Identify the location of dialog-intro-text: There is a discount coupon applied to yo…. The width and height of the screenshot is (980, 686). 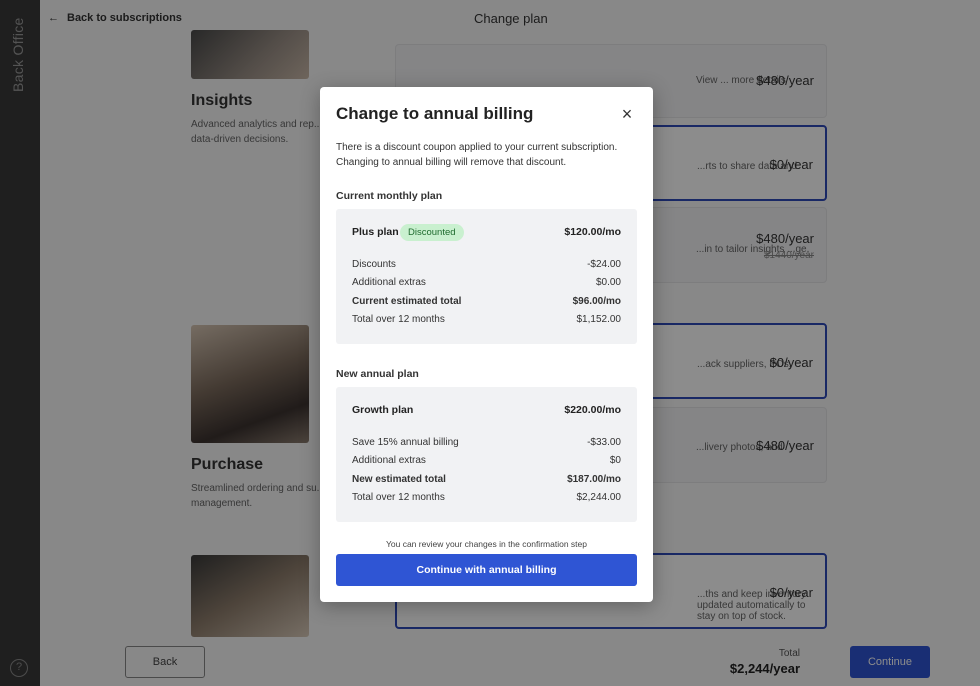
(477, 155).